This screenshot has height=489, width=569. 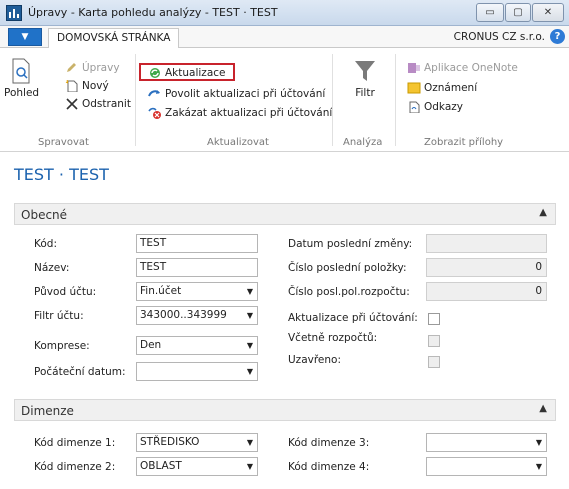 I want to click on group-label-attachments: Zobrazit přílohy, so click(x=464, y=142).